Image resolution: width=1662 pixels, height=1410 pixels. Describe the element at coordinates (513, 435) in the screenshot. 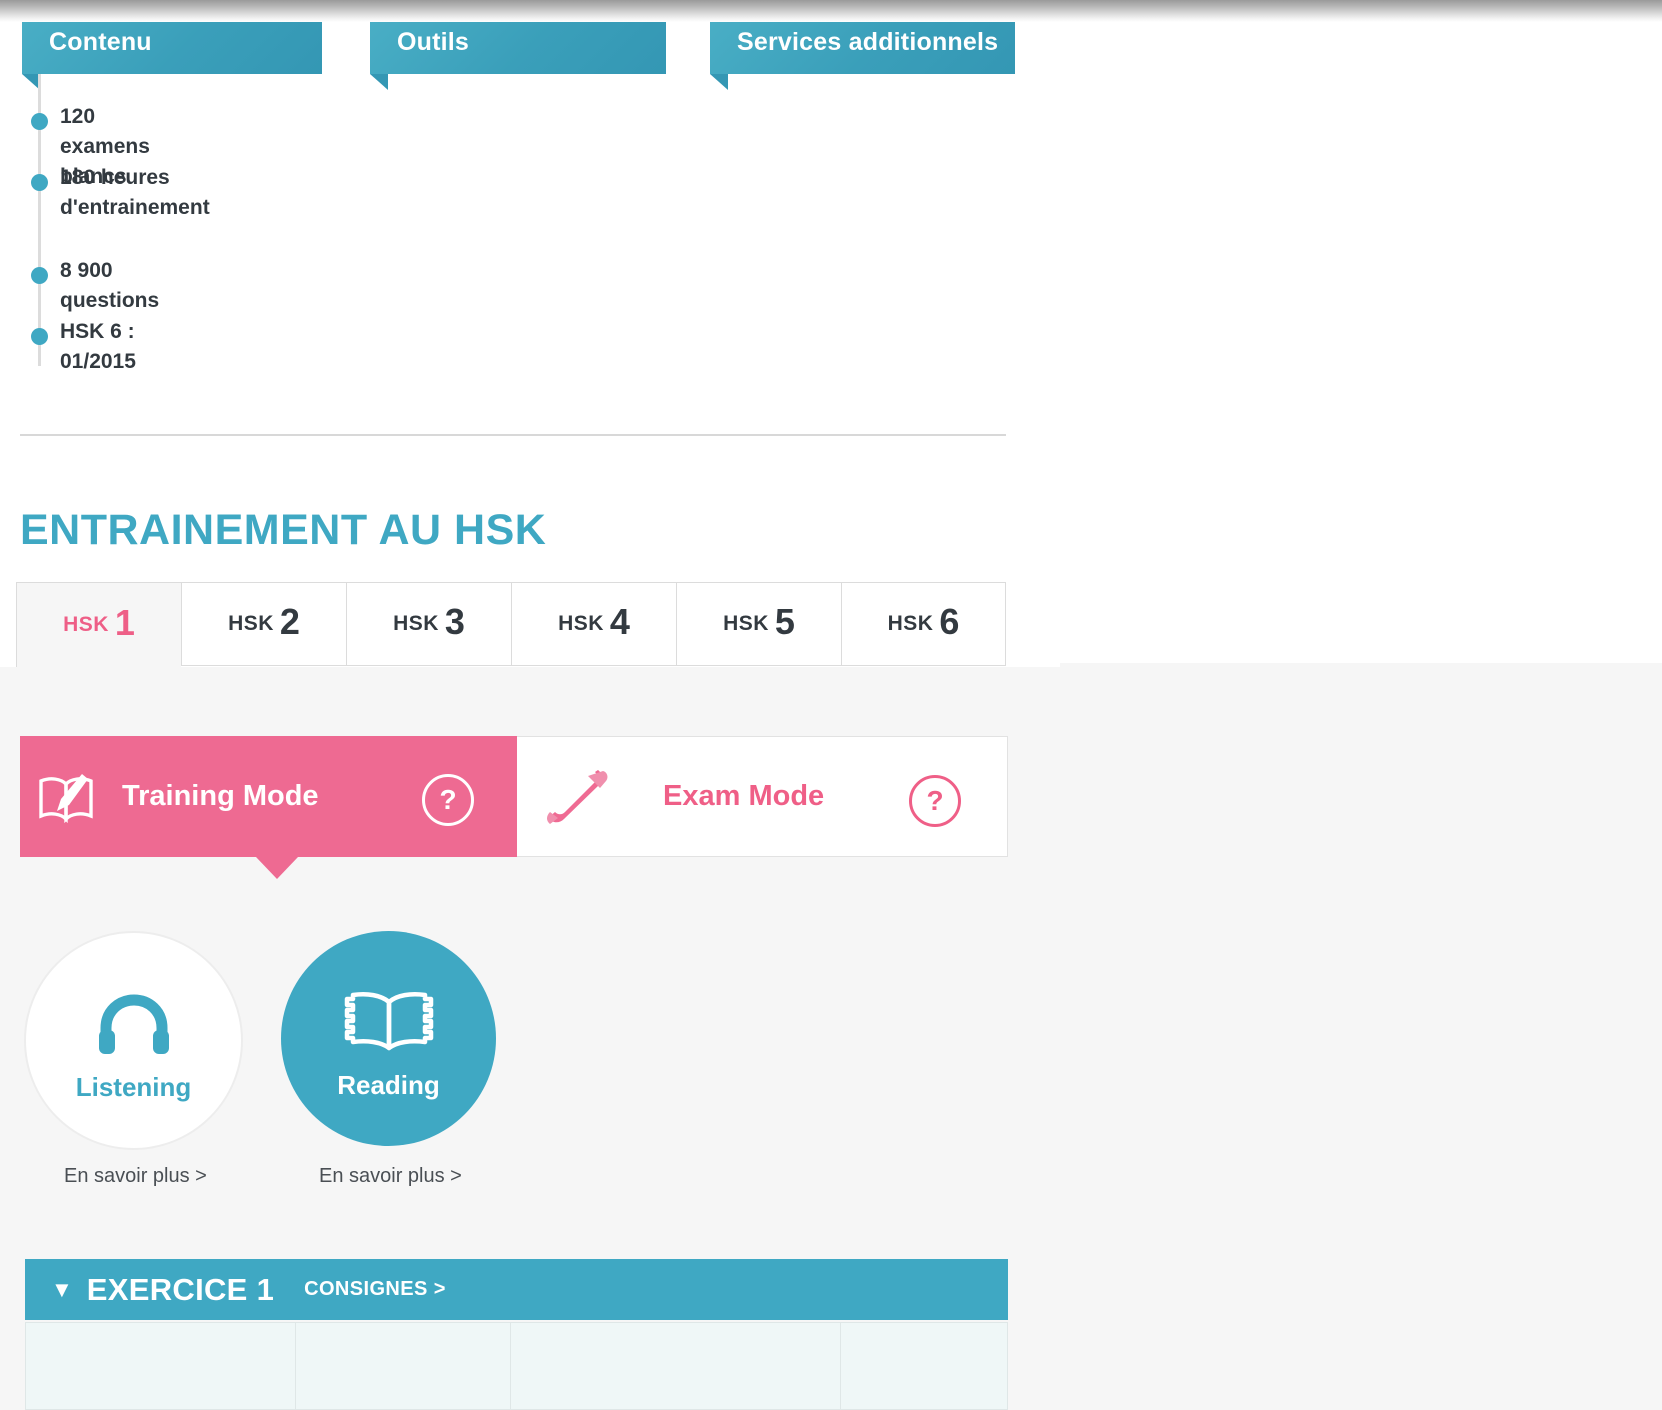

I see `section-divider` at that location.